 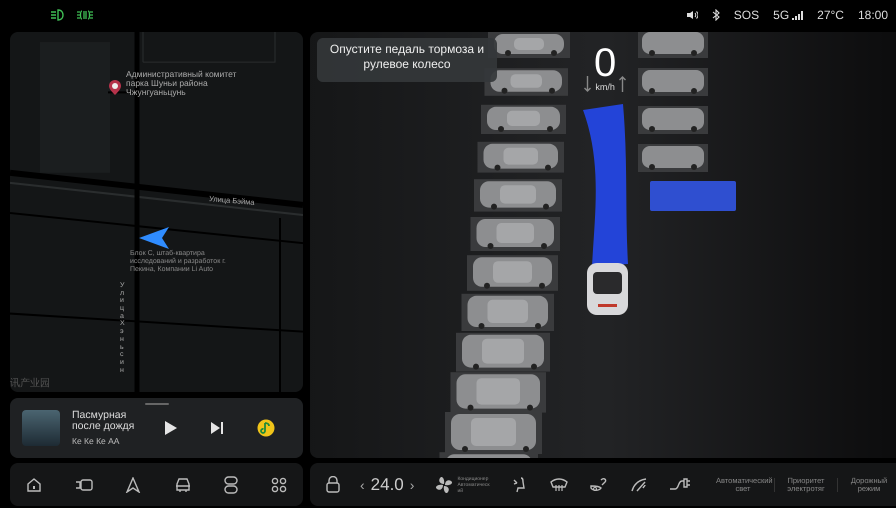 What do you see at coordinates (692, 15) in the screenshot?
I see `volume-icon` at bounding box center [692, 15].